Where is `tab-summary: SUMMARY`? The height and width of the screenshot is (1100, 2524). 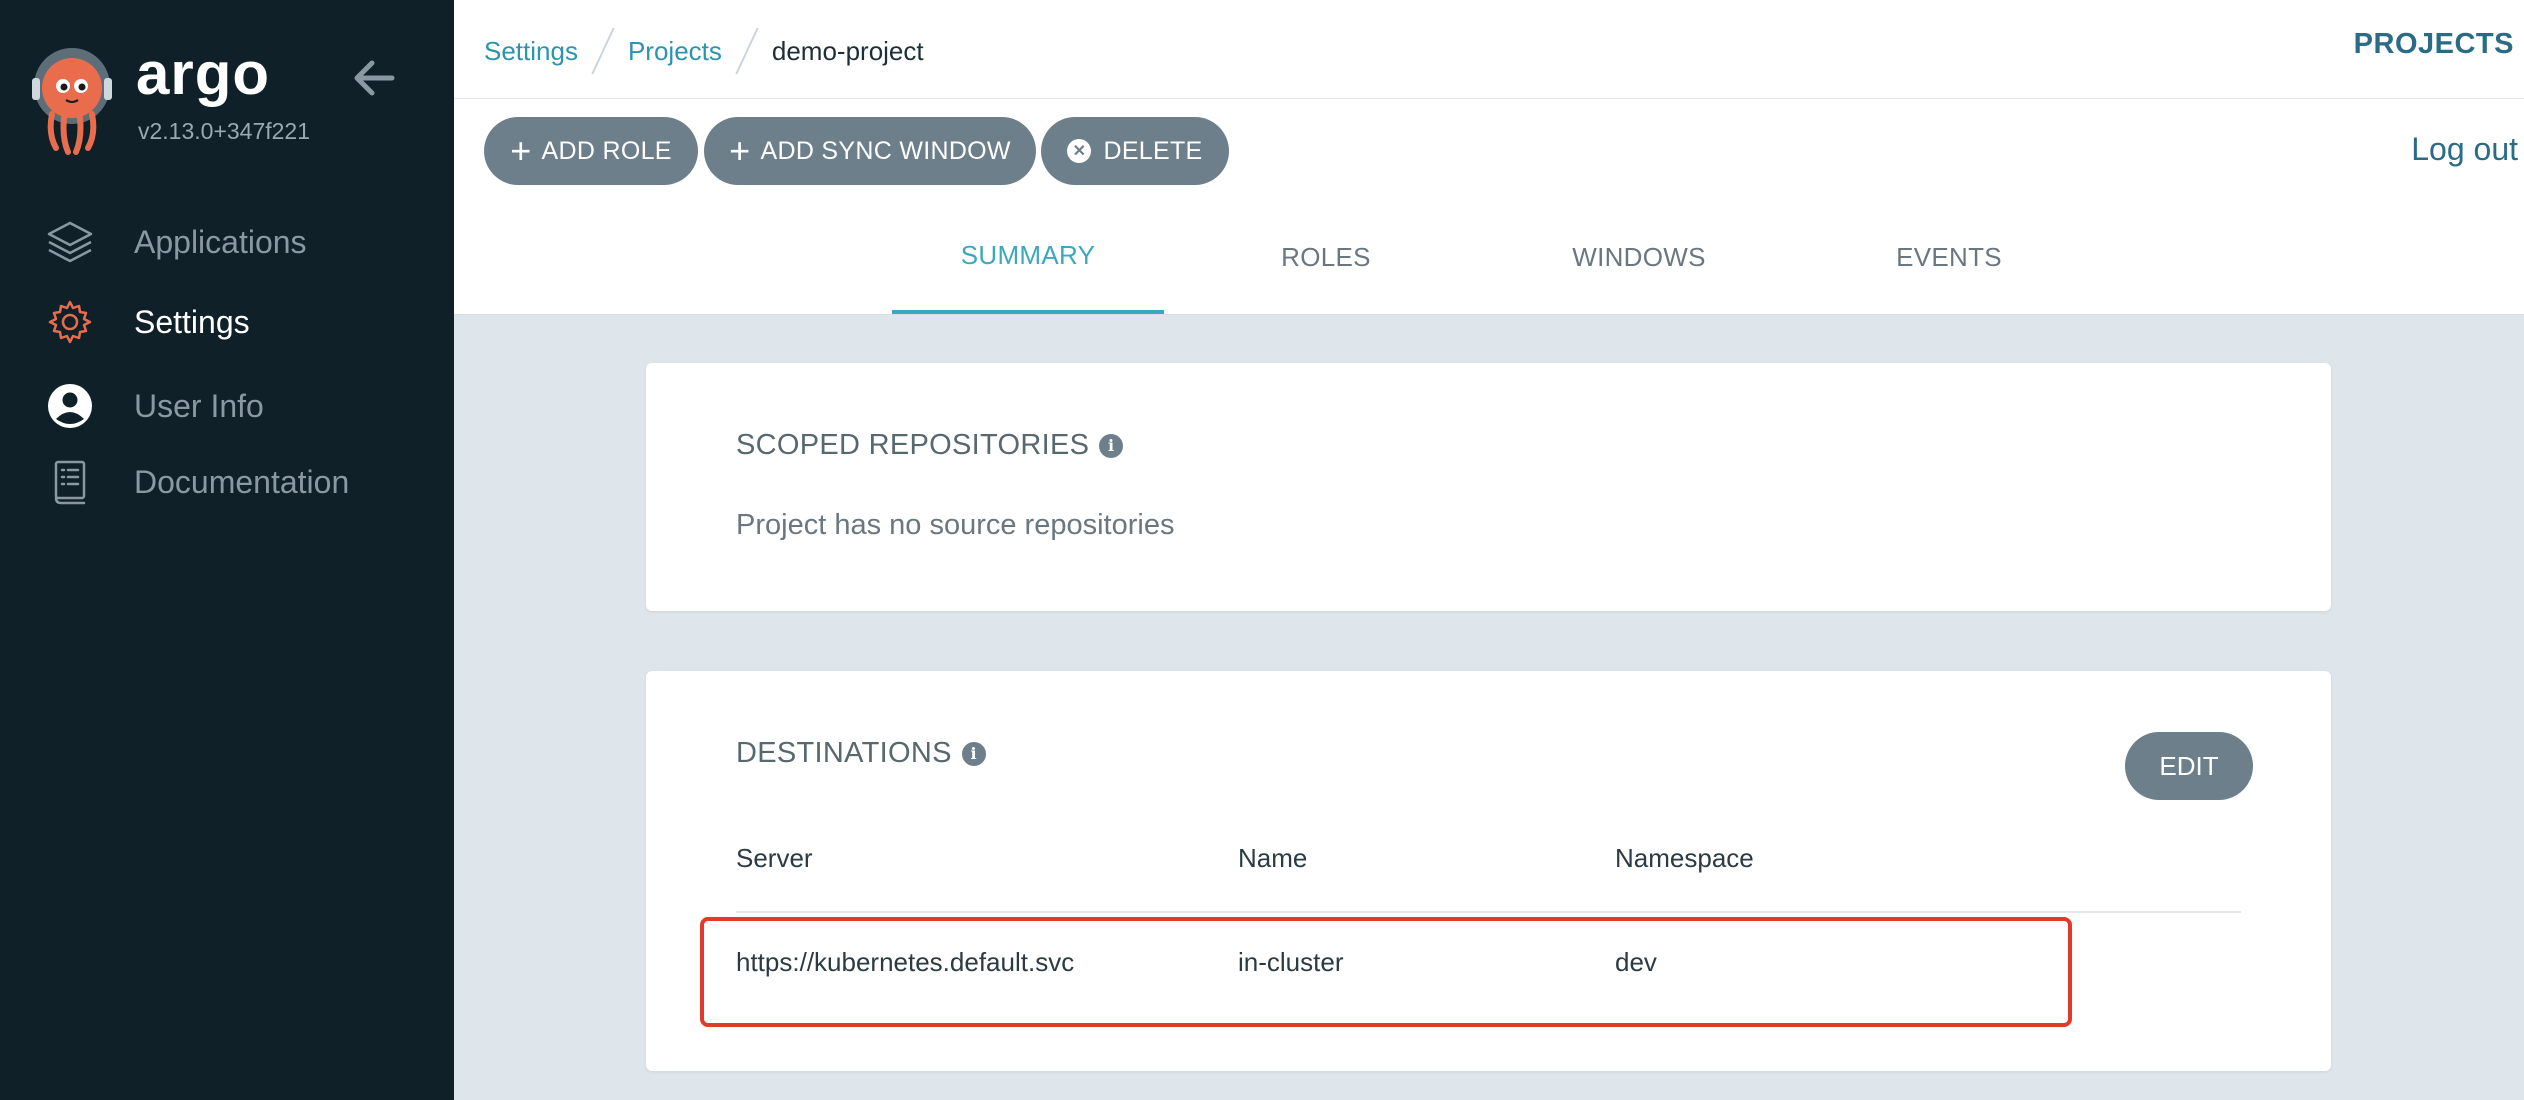 tab-summary: SUMMARY is located at coordinates (1028, 257).